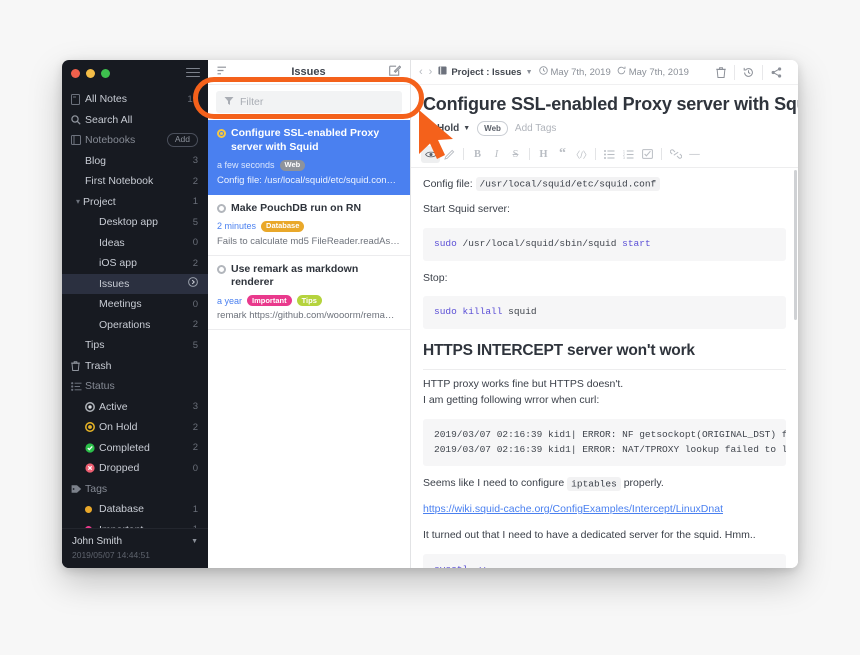 This screenshot has width=860, height=655. Describe the element at coordinates (628, 154) in the screenshot. I see `ordered-list-icon: 123` at that location.